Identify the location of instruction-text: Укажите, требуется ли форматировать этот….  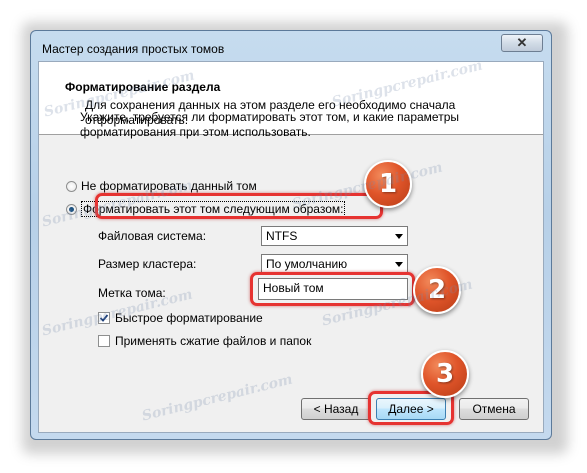
(269, 124).